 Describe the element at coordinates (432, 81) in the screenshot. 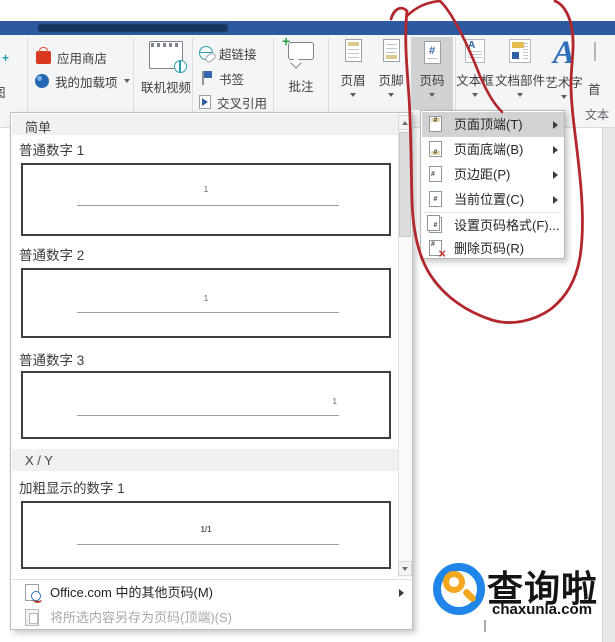

I see `page-number-label: 页码` at that location.